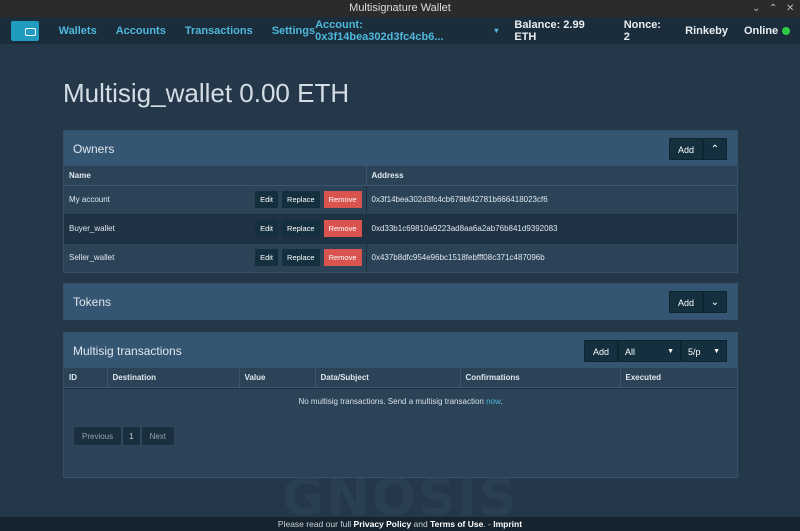 Image resolution: width=800 pixels, height=531 pixels. Describe the element at coordinates (94, 148) in the screenshot. I see `owners-title: Owners` at that location.